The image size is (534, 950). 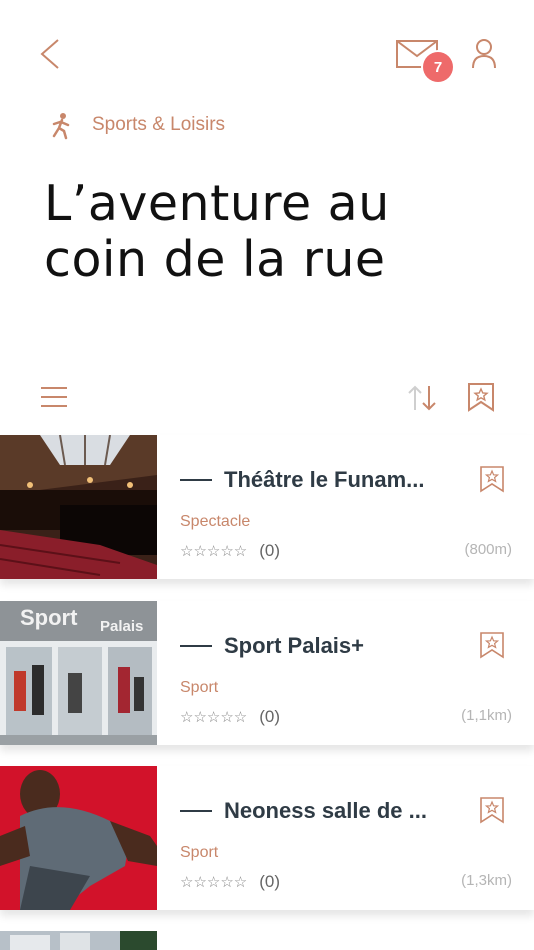 I want to click on listing-card, so click(x=267, y=940).